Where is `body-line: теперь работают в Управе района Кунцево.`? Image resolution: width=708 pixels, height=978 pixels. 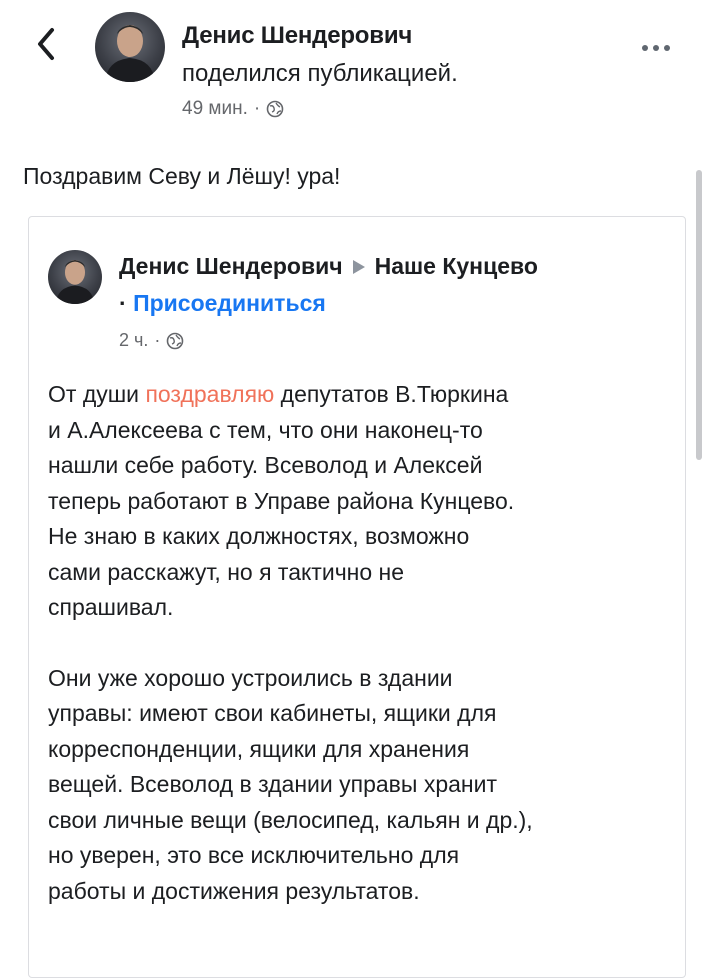 body-line: теперь работают в Управе района Кунцево. is located at coordinates (281, 500).